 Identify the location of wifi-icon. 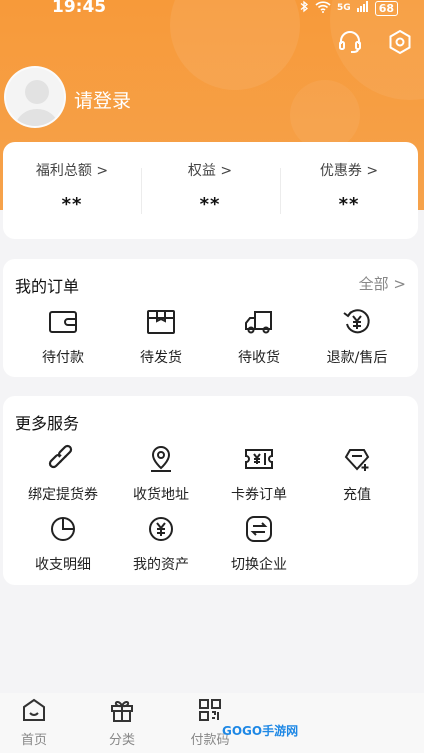
(323, 8).